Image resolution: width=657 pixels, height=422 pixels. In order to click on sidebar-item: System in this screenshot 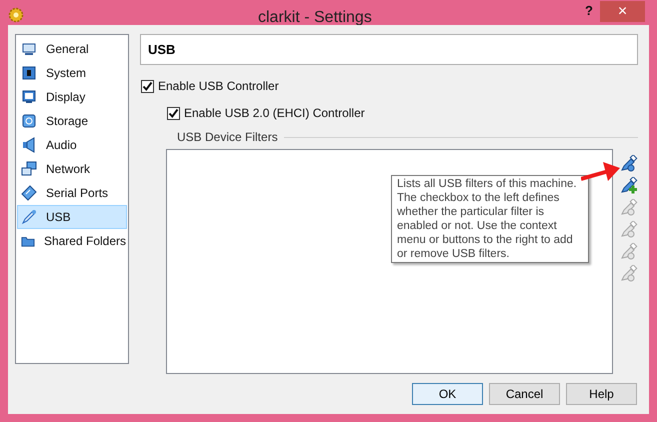, I will do `click(72, 73)`.